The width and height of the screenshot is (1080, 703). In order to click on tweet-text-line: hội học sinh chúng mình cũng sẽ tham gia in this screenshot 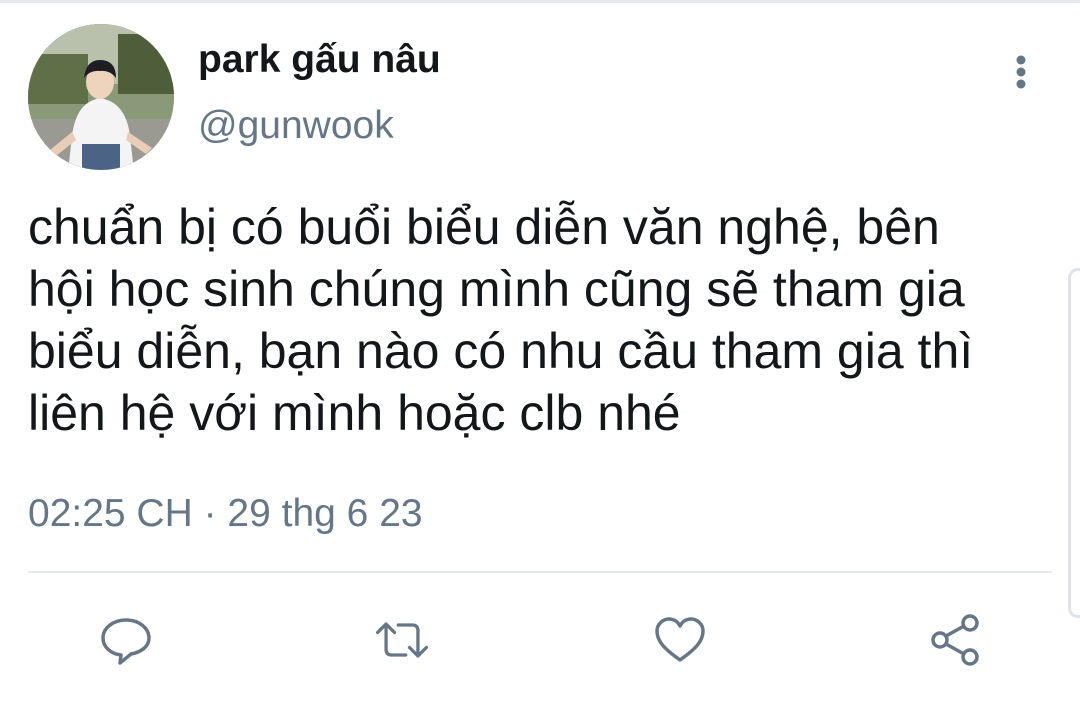, I will do `click(496, 289)`.